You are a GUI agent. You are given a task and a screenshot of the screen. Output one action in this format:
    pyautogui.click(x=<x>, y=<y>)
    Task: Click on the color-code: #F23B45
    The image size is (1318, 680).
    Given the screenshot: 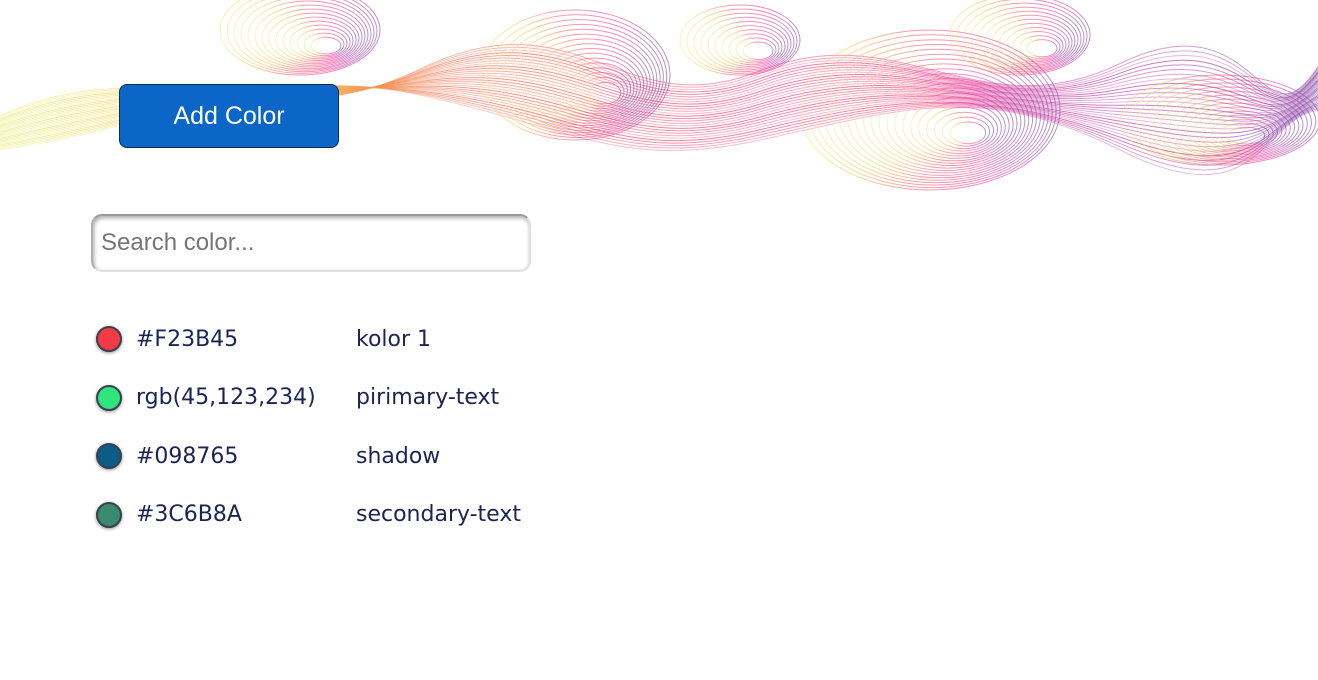 What is the action you would take?
    pyautogui.click(x=187, y=339)
    